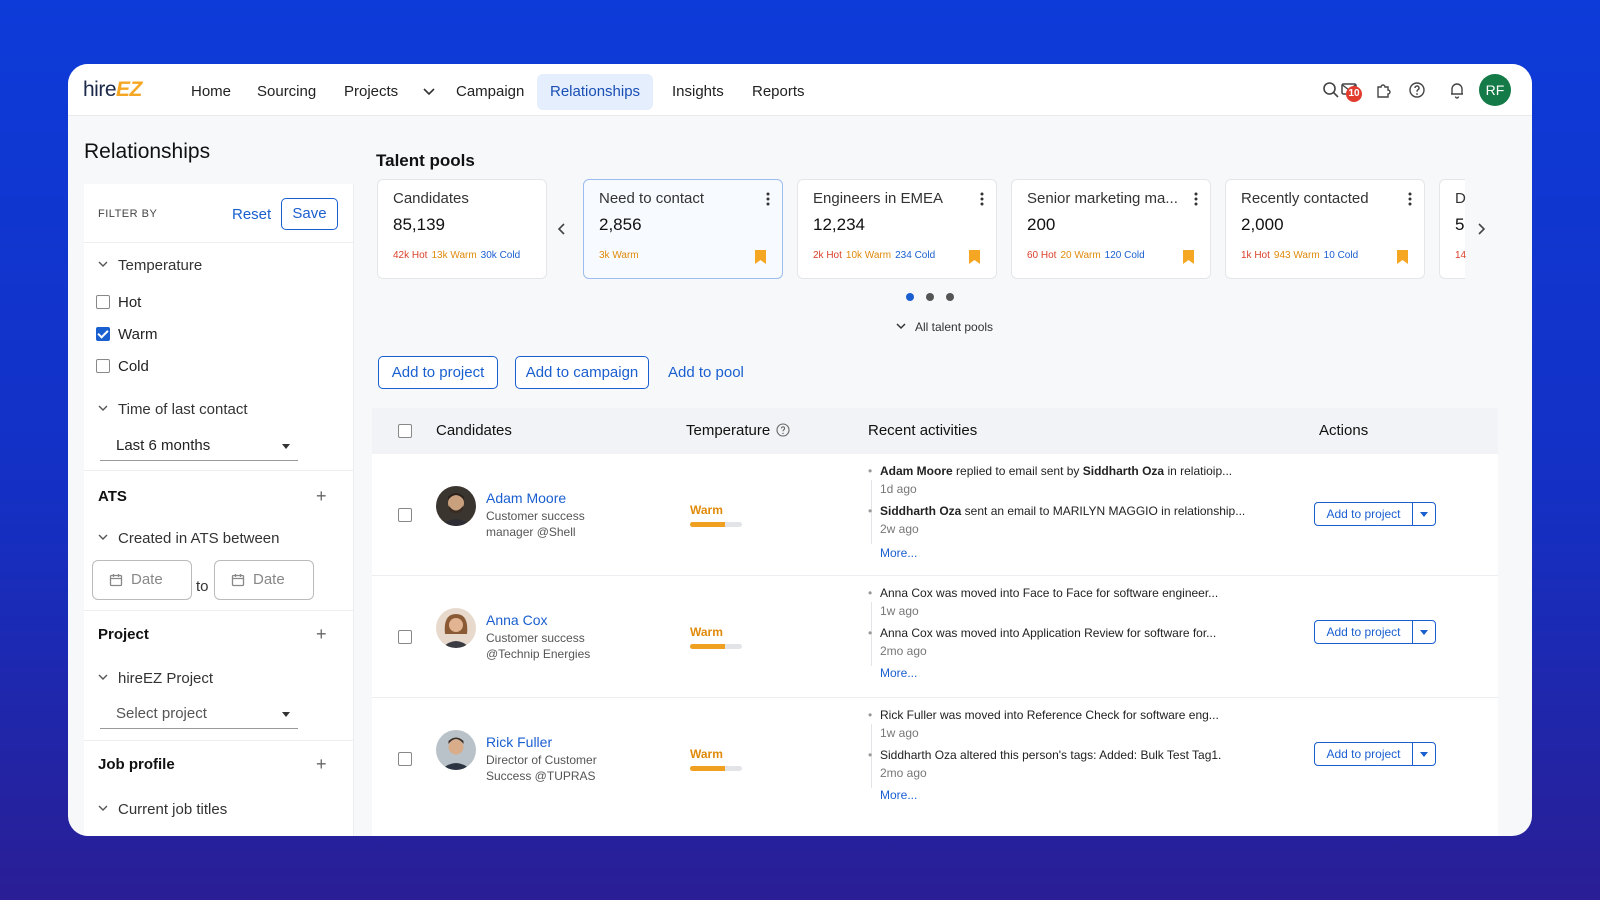 Image resolution: width=1600 pixels, height=900 pixels. What do you see at coordinates (683, 229) in the screenshot?
I see `pool-card-need-to-contact: Need to contact 2,856 3k Warm` at bounding box center [683, 229].